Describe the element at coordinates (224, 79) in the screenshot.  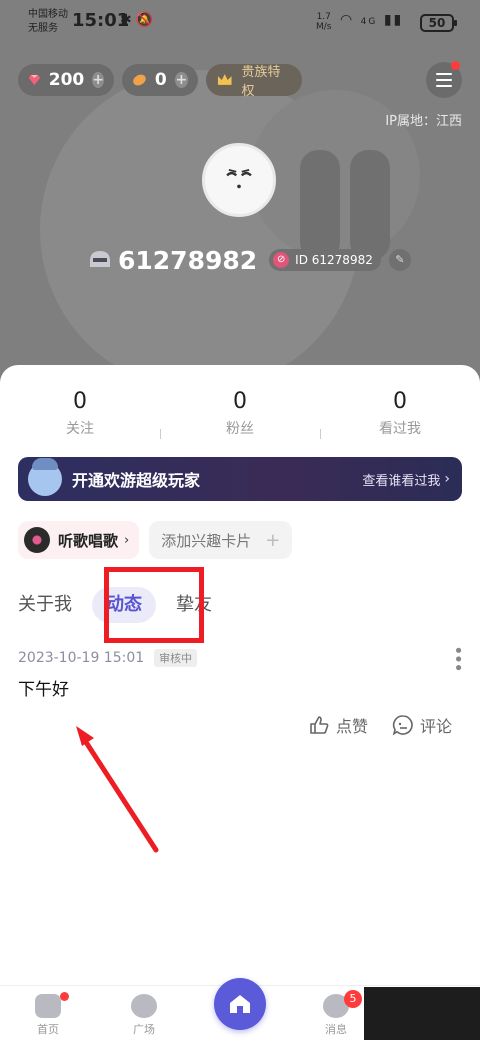
I see `crown-icon` at that location.